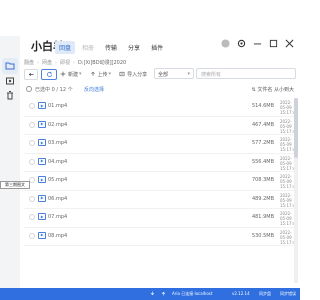 This screenshot has height=300, width=320. What do you see at coordinates (241, 43) in the screenshot?
I see `gear-icon` at bounding box center [241, 43].